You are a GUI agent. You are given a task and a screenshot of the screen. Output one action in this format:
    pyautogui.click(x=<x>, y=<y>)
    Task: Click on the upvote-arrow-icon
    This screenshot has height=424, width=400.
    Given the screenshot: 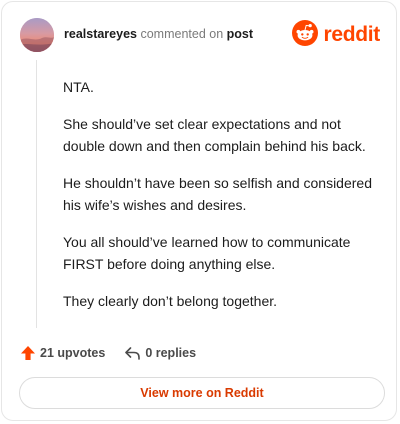 What is the action you would take?
    pyautogui.click(x=30, y=353)
    